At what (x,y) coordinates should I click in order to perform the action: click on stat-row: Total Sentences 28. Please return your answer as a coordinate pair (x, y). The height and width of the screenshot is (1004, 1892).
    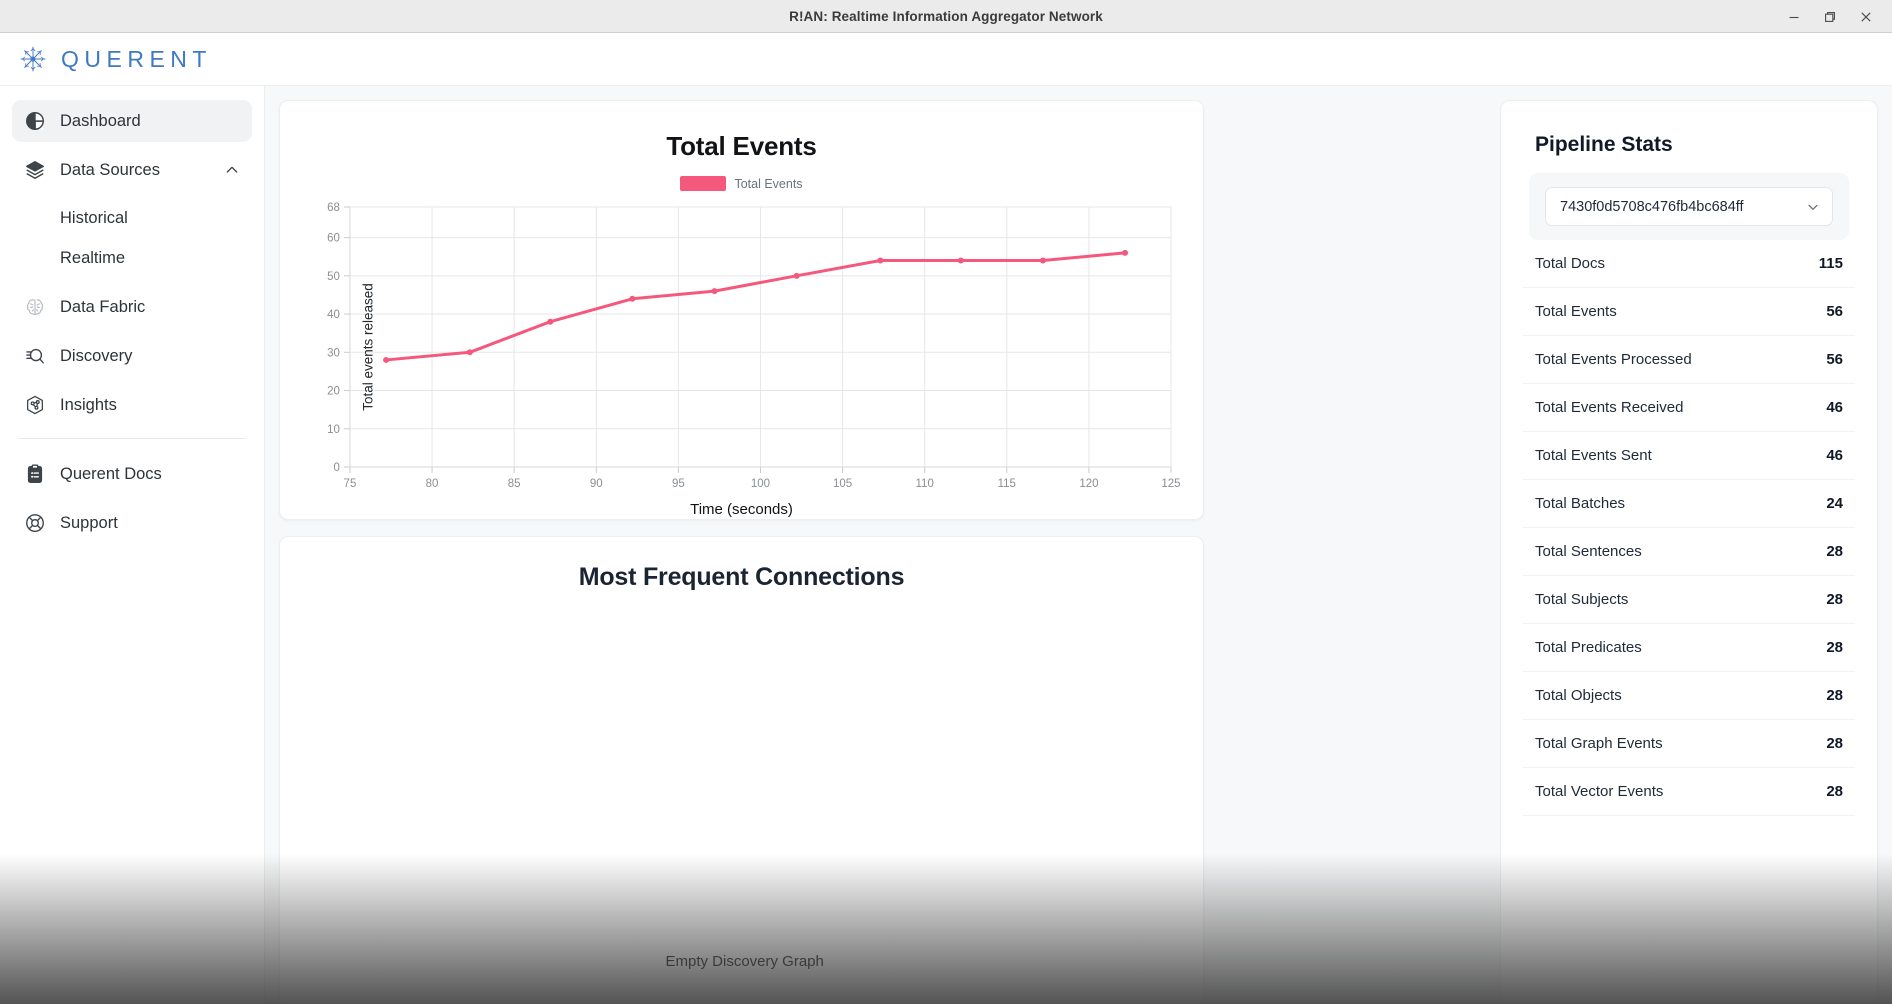
    Looking at the image, I should click on (1689, 552).